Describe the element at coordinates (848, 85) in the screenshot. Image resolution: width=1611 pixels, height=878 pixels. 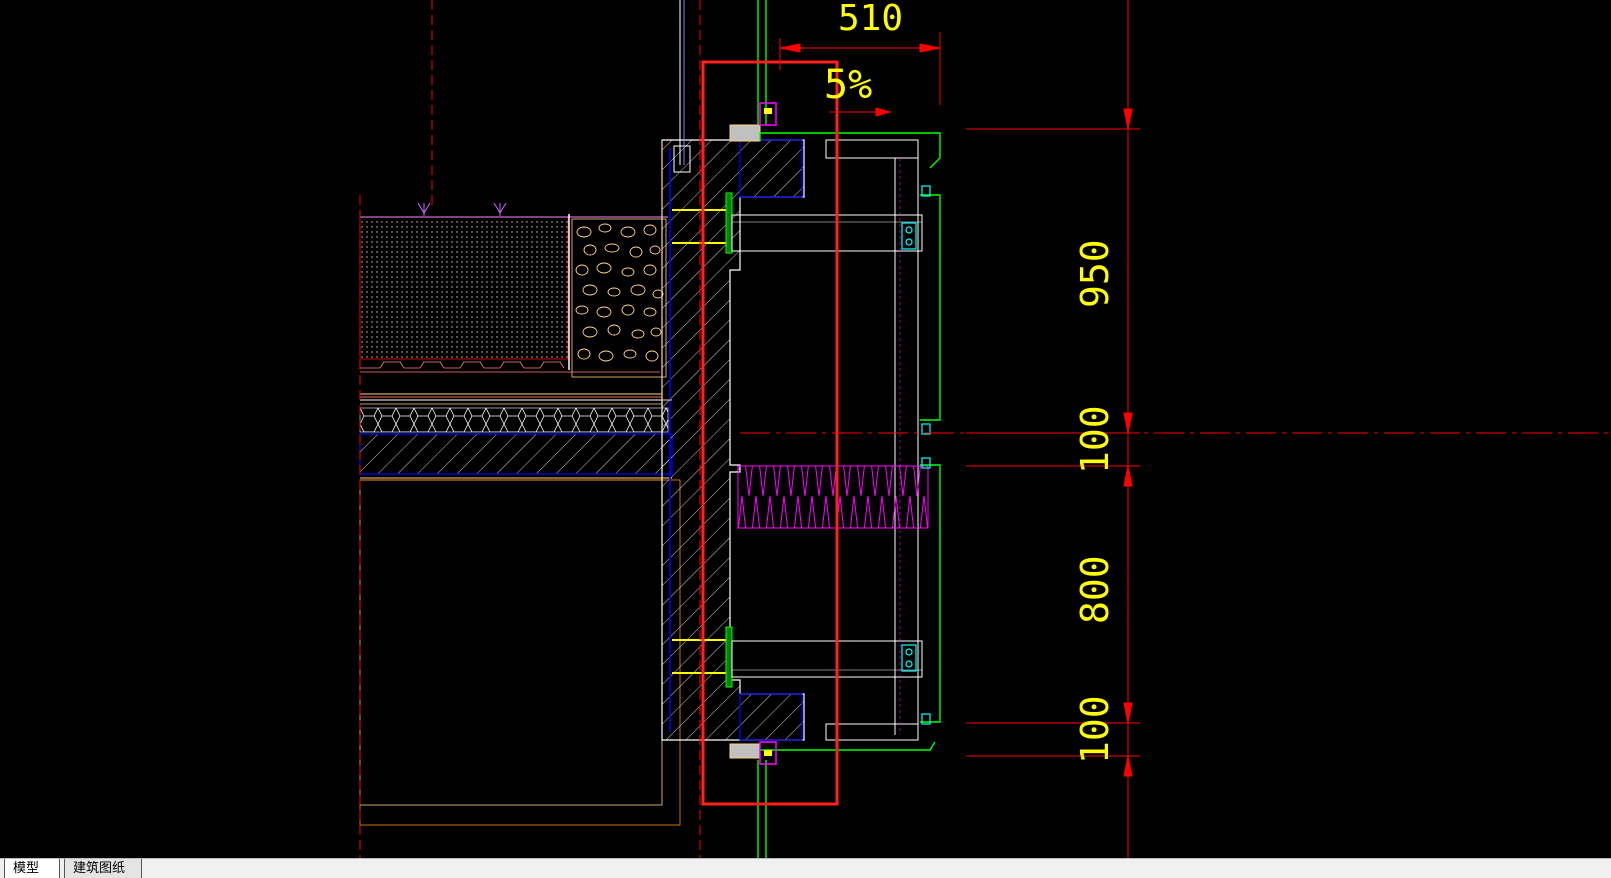
I see `dim-text-slope: 5%` at that location.